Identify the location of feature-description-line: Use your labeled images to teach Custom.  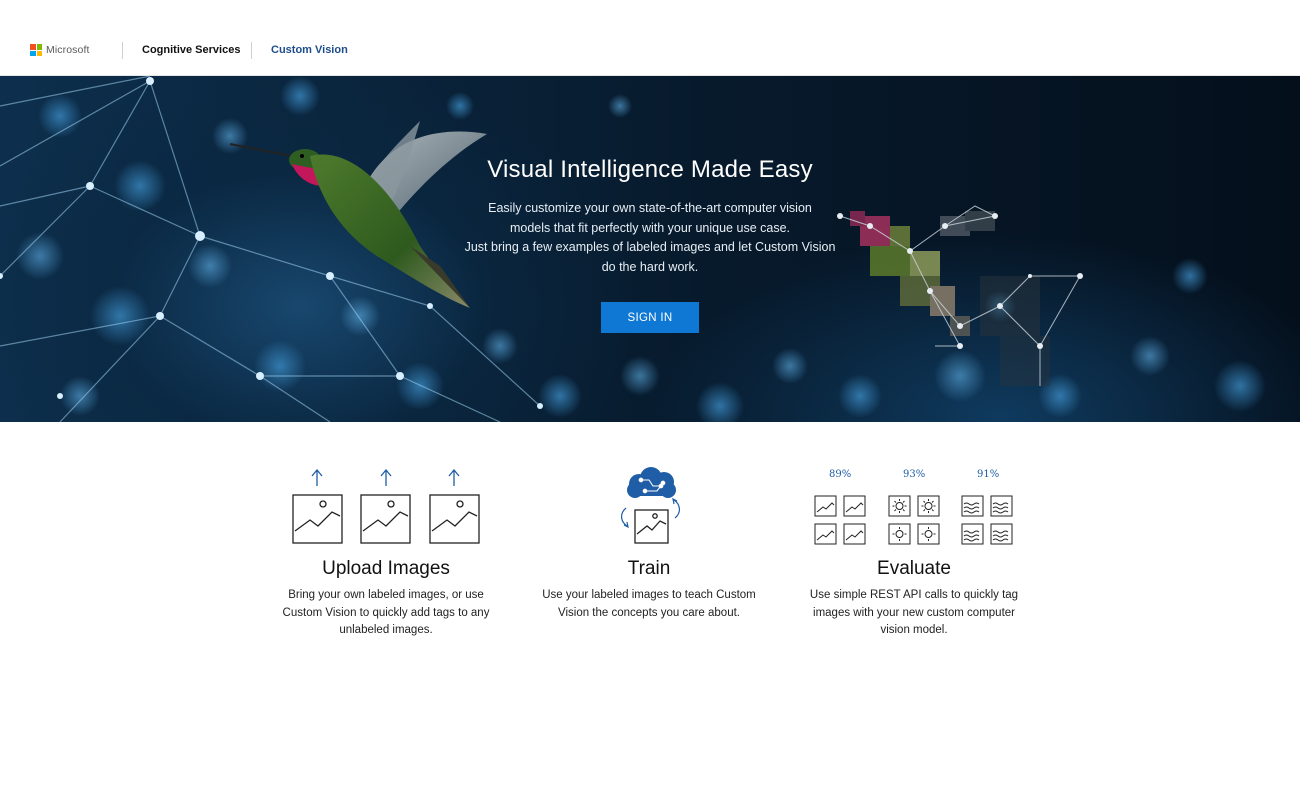
(649, 595).